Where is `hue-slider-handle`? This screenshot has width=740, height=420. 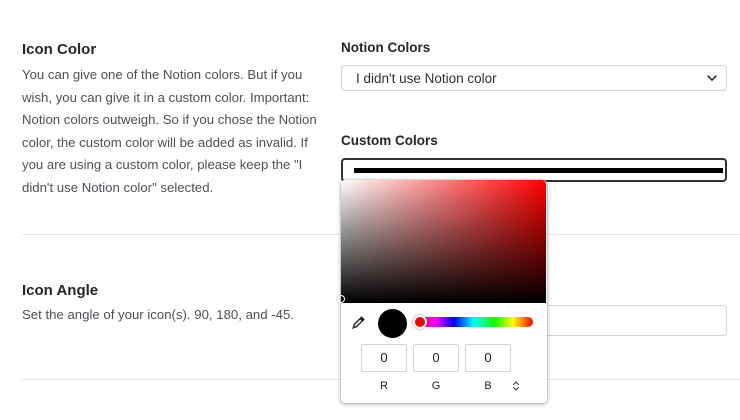
hue-slider-handle is located at coordinates (420, 322).